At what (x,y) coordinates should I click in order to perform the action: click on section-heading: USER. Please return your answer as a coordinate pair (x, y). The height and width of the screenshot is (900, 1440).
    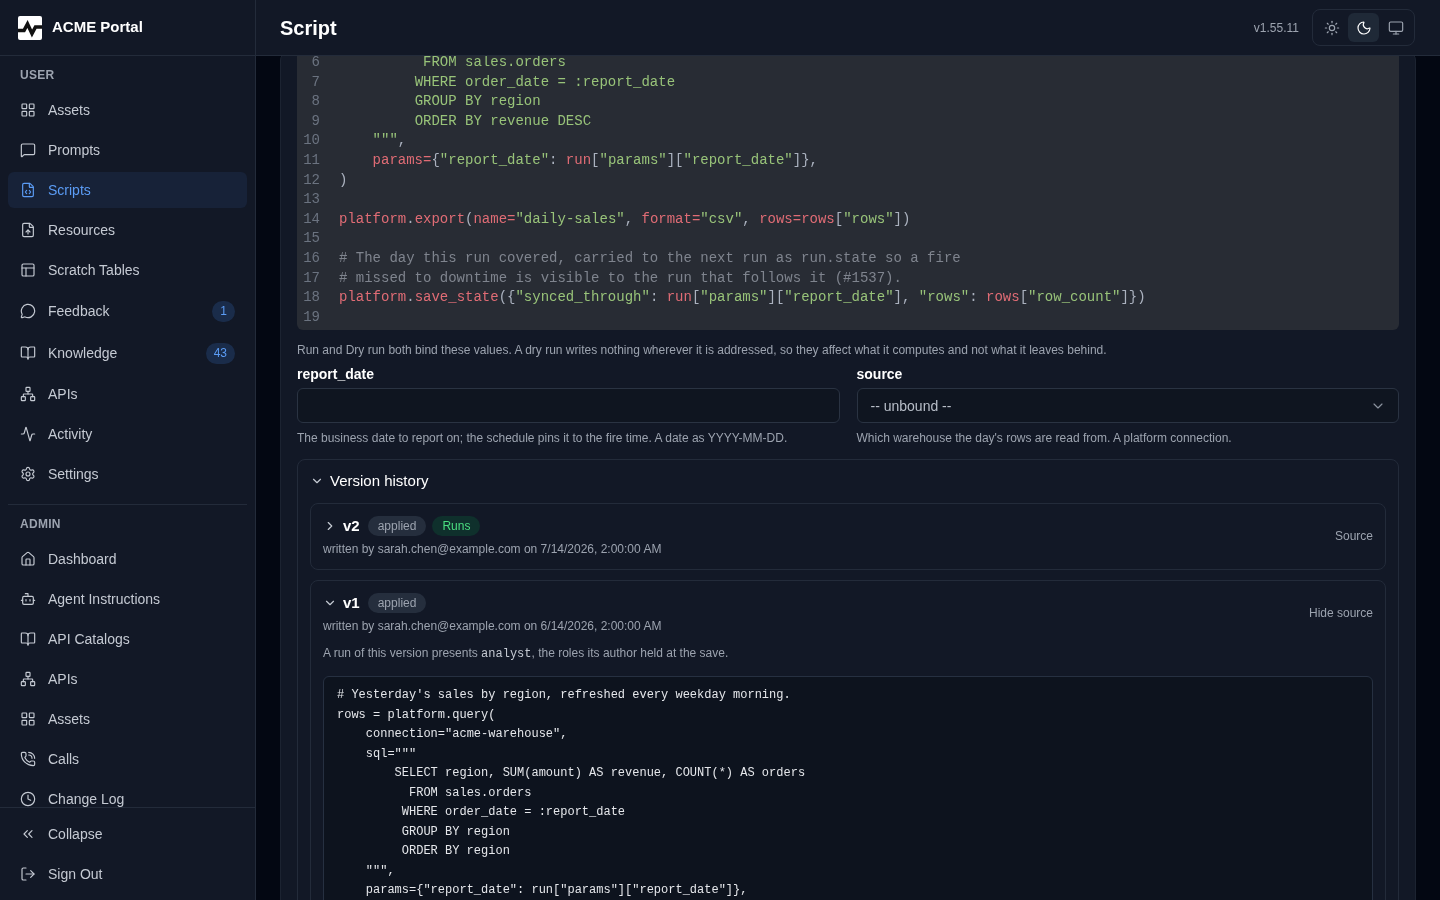
    Looking at the image, I should click on (37, 75).